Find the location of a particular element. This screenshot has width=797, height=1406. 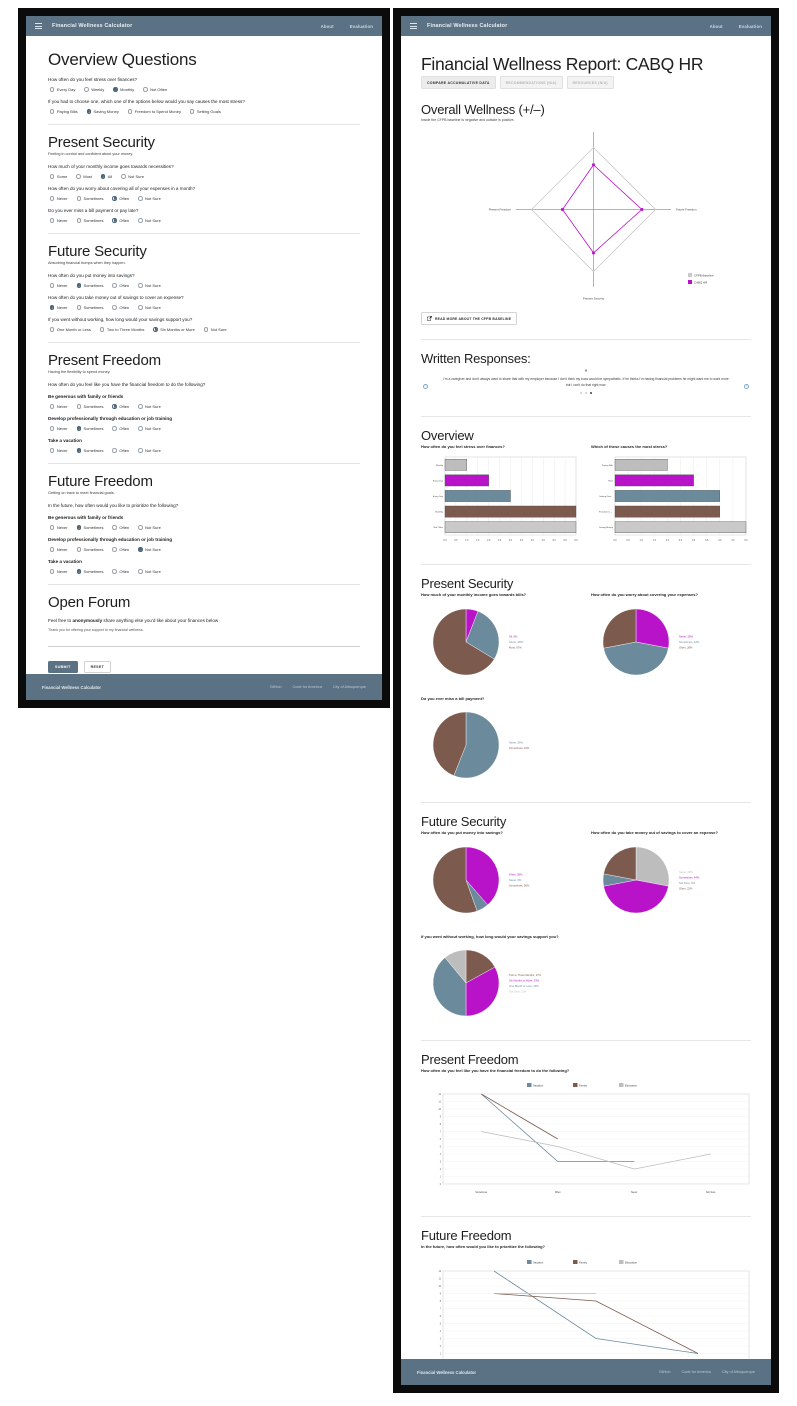

carousel-prev-icon: ‹ is located at coordinates (425, 386).